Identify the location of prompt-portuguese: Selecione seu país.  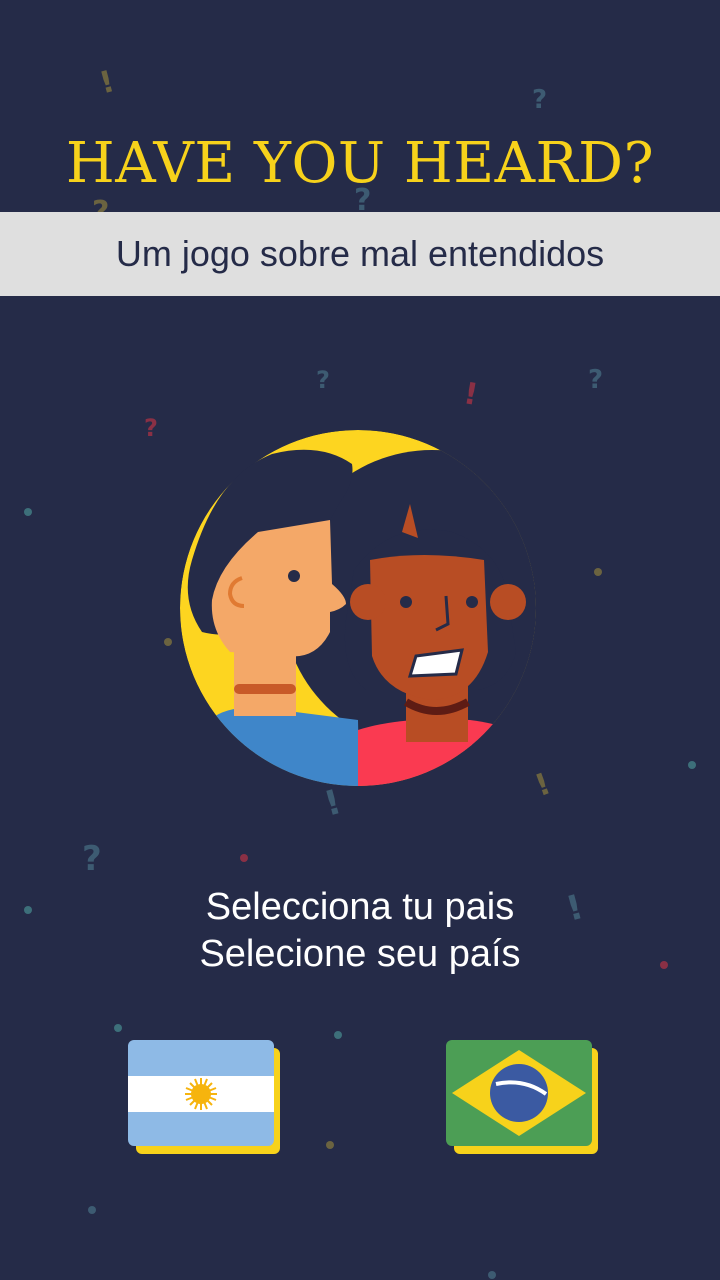
(360, 954).